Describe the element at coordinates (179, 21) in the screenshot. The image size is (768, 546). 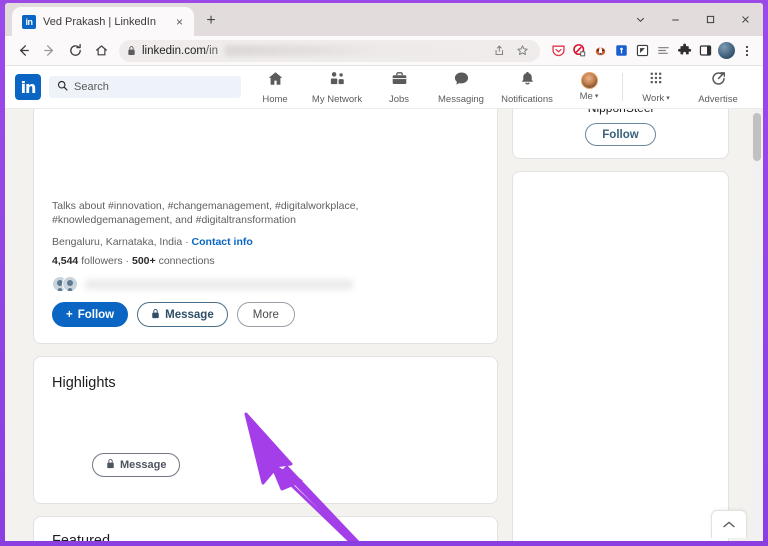
I see `close-tab-icon: ×` at that location.